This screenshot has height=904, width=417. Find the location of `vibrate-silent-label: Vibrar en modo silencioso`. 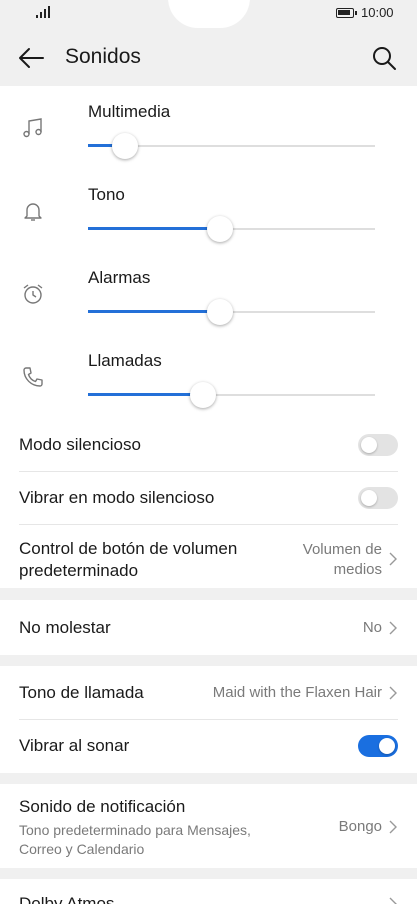

vibrate-silent-label: Vibrar en modo silencioso is located at coordinates (117, 497).